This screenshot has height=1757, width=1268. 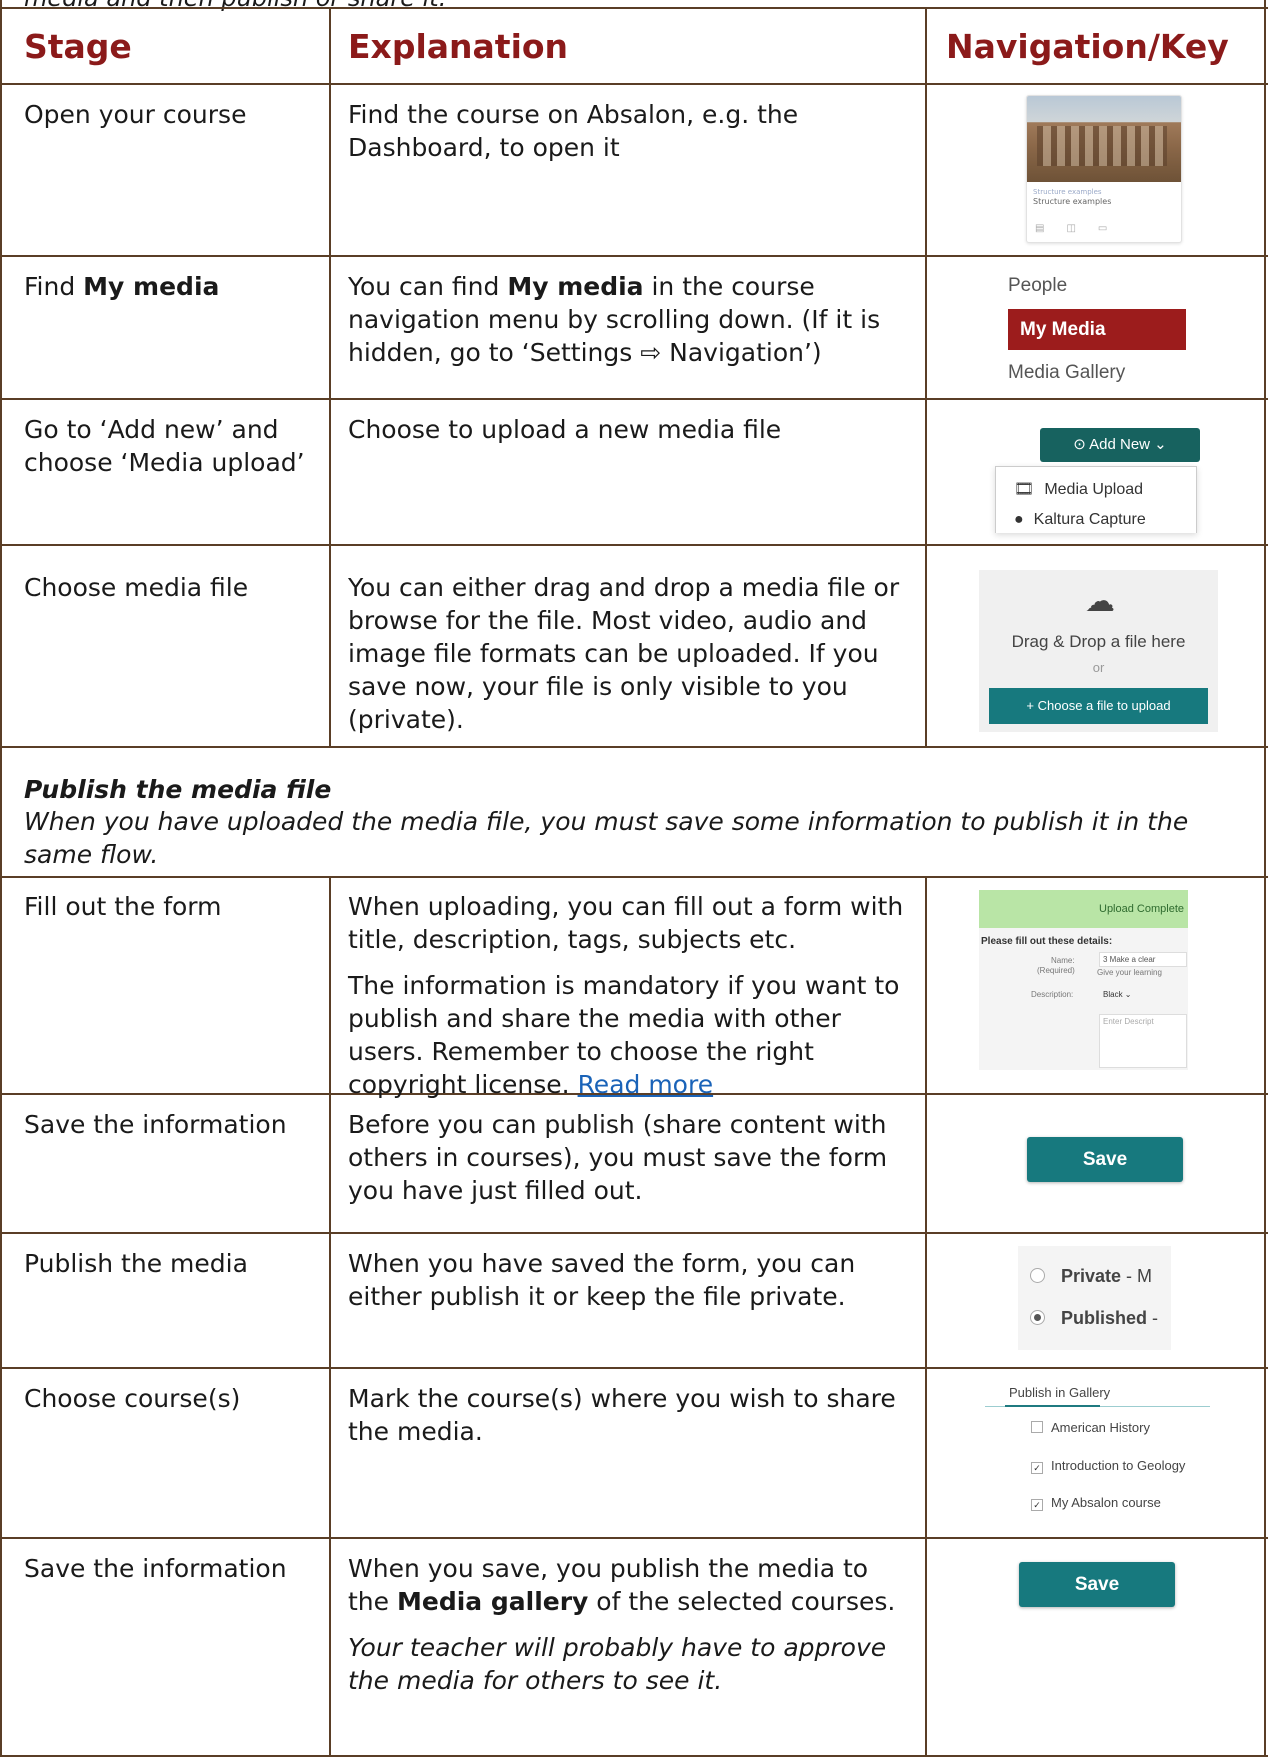 I want to click on radio-published: Published -, so click(x=1094, y=1318).